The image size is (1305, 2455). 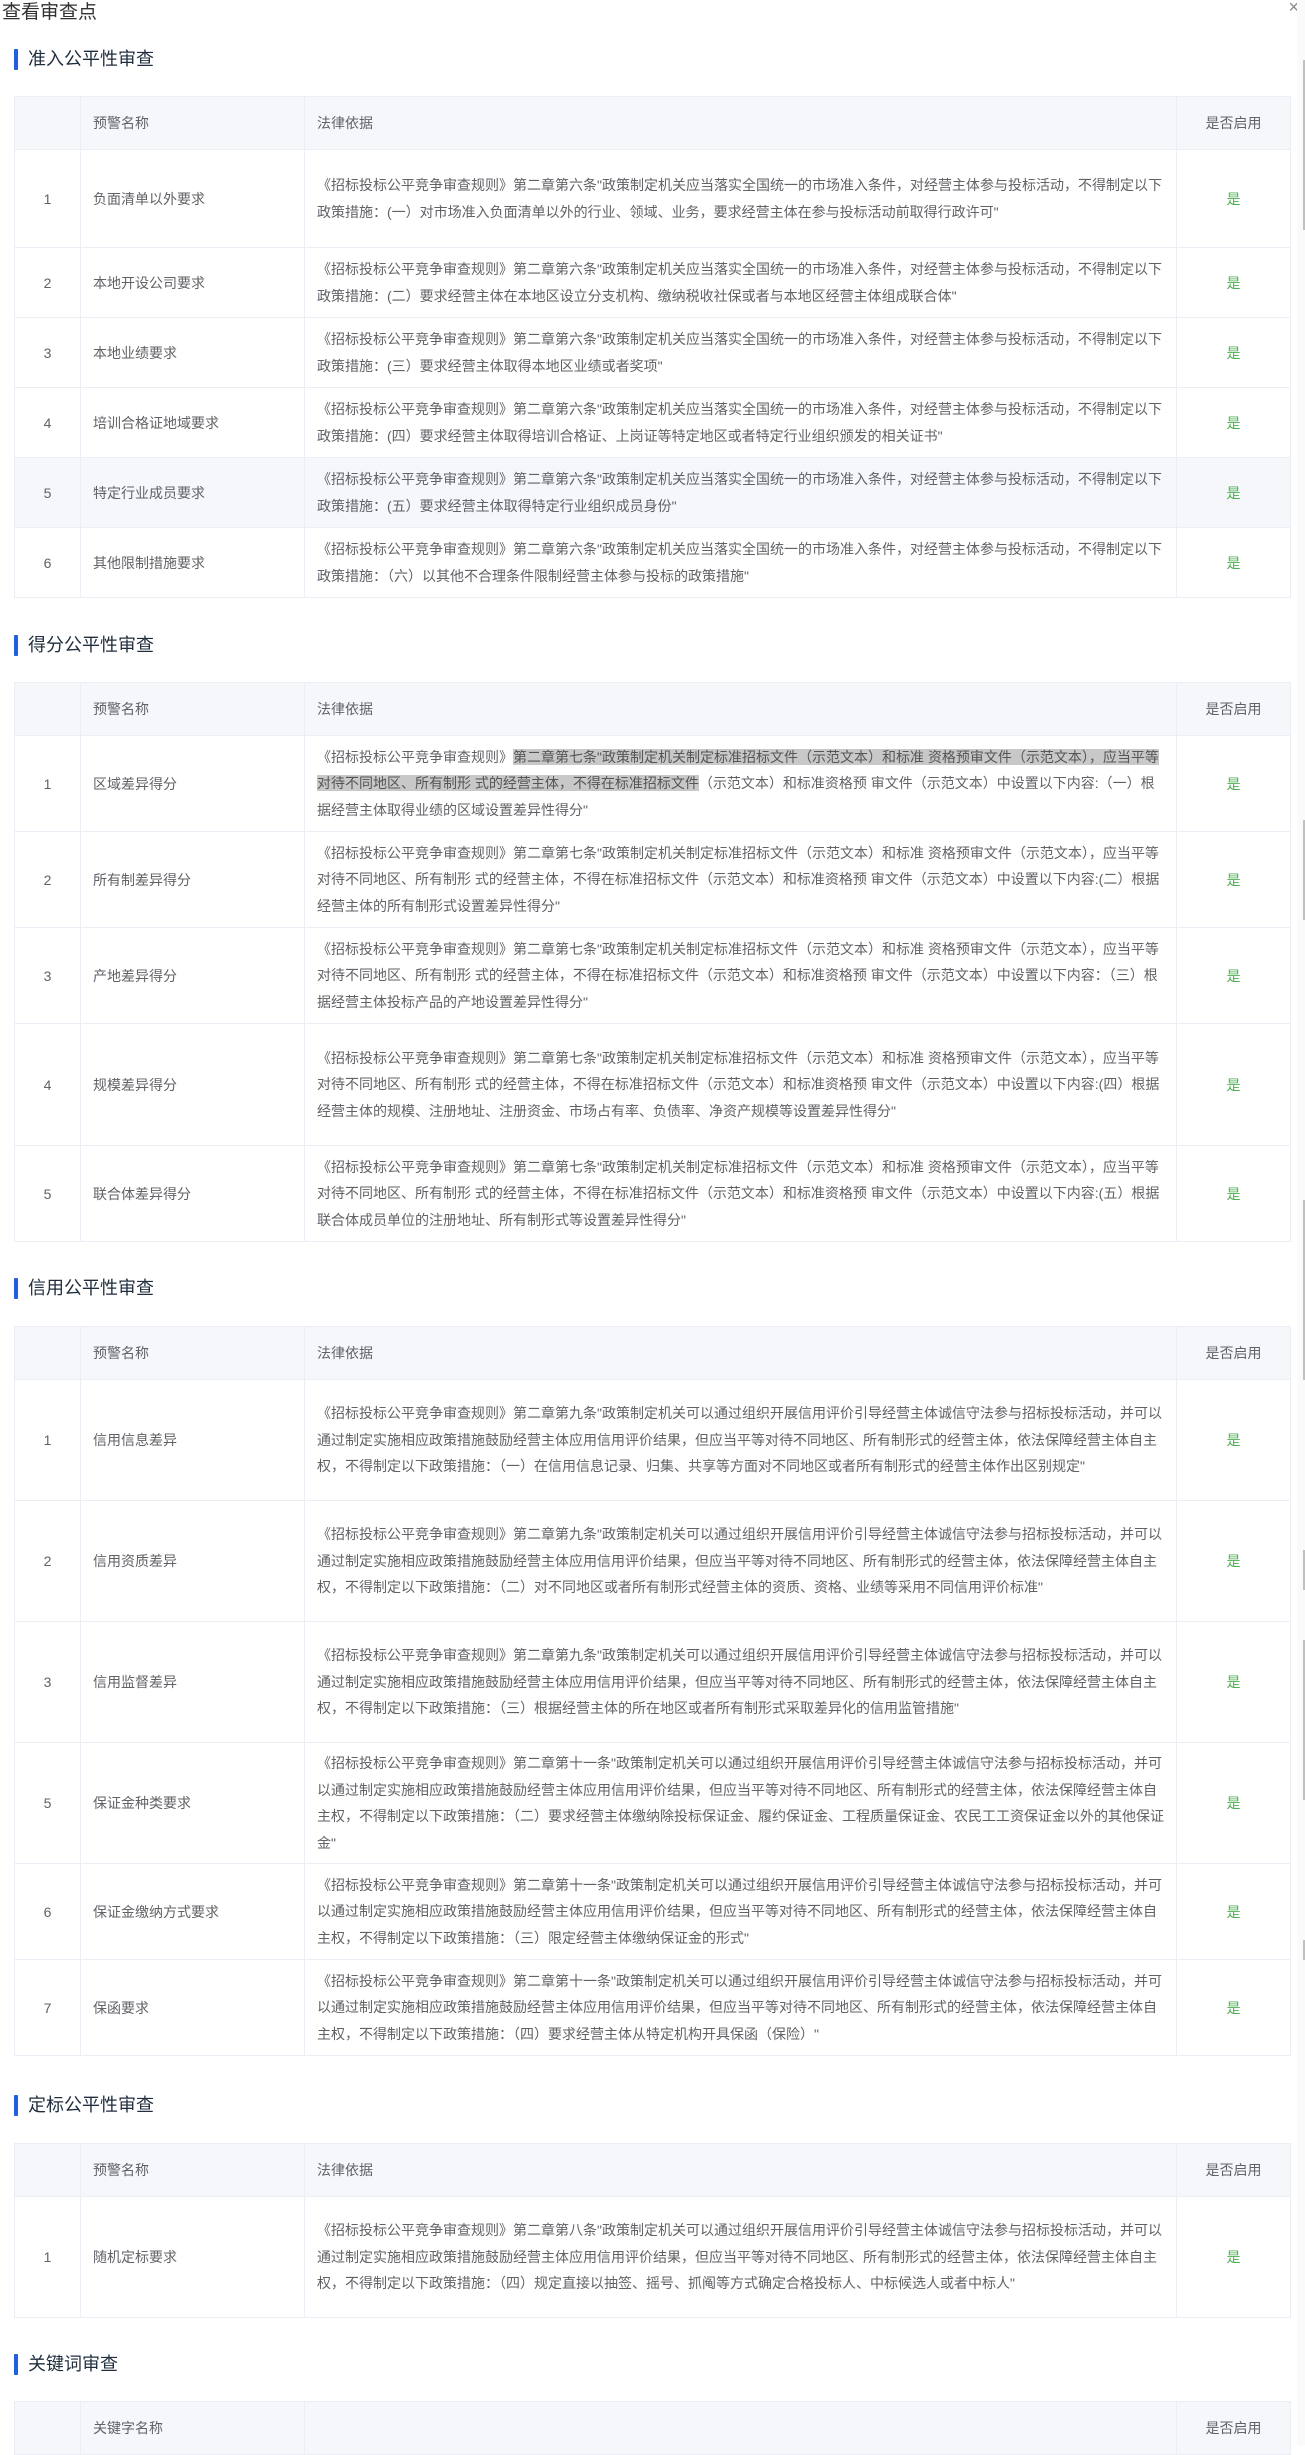 I want to click on row-name: 特定行业成员要求, so click(x=192, y=492).